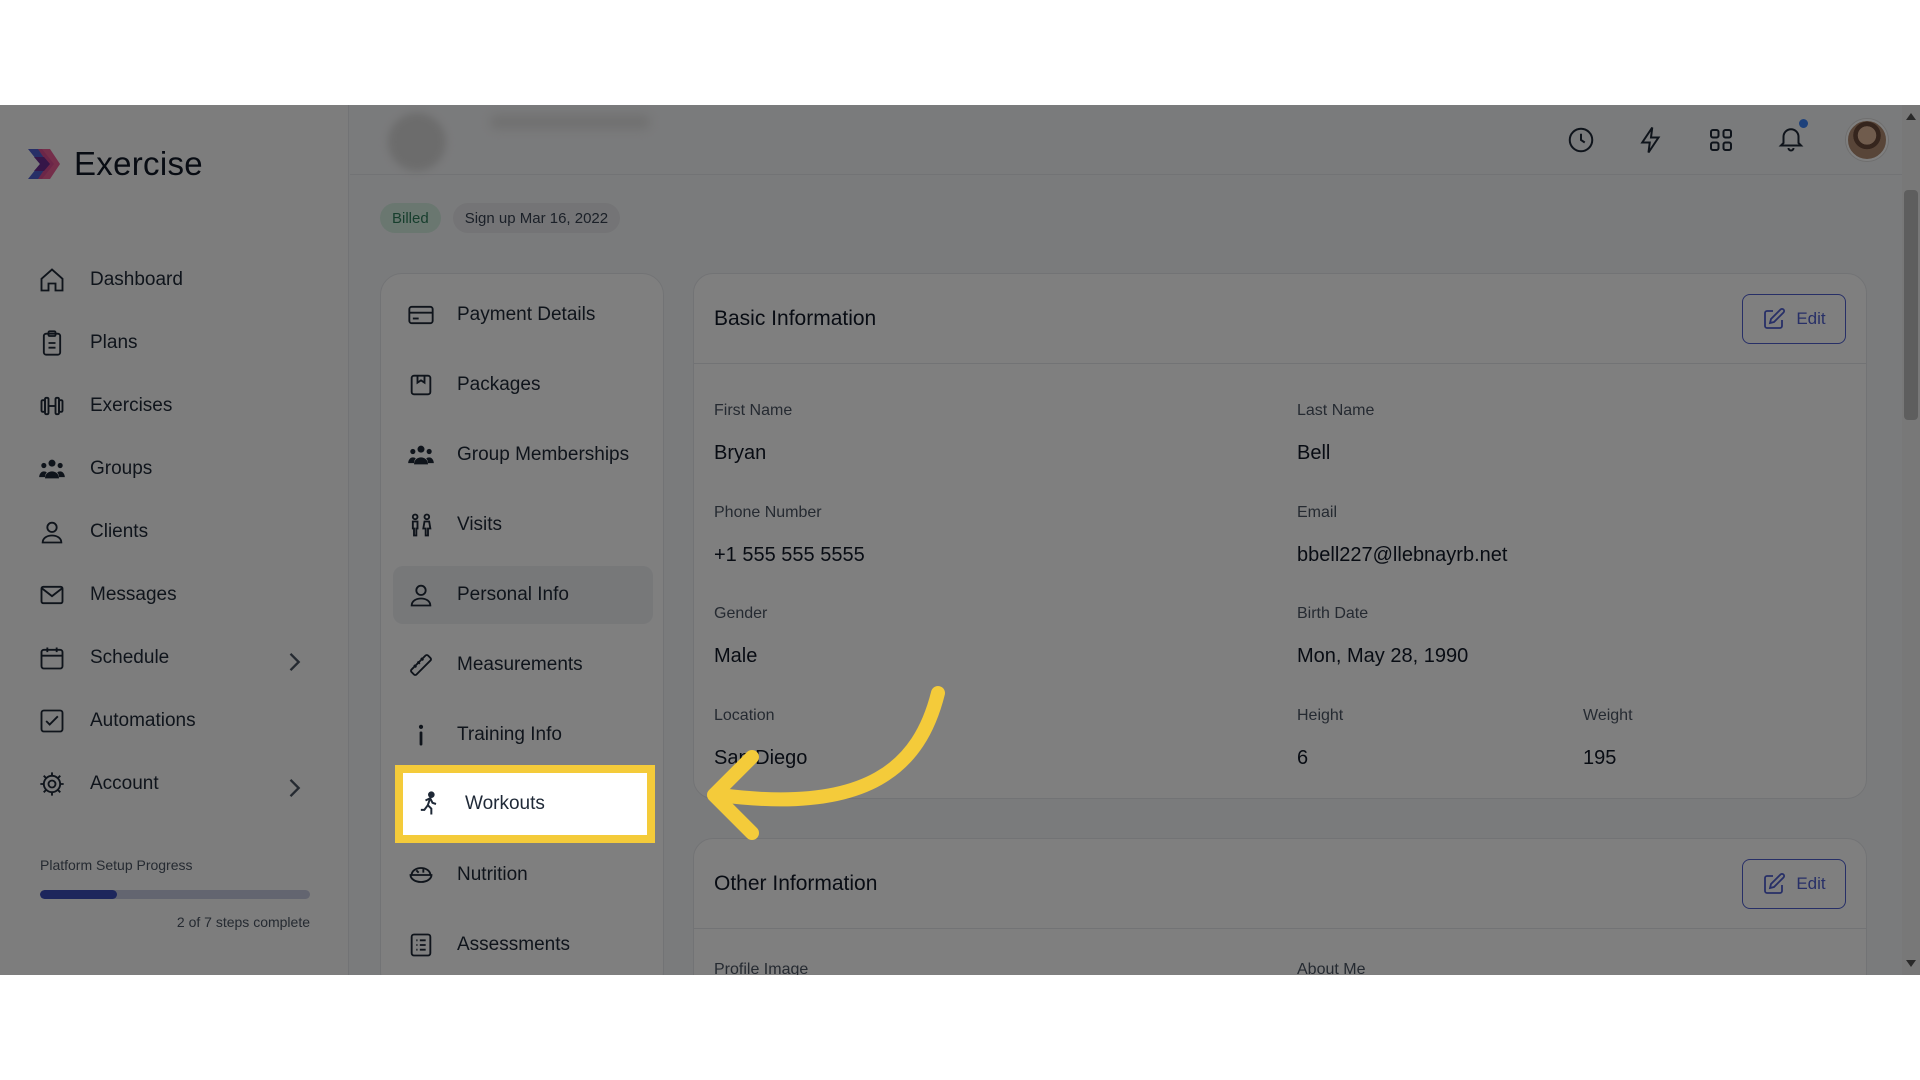 The width and height of the screenshot is (1920, 1080). Describe the element at coordinates (114, 342) in the screenshot. I see `nav-item-label: Plans` at that location.